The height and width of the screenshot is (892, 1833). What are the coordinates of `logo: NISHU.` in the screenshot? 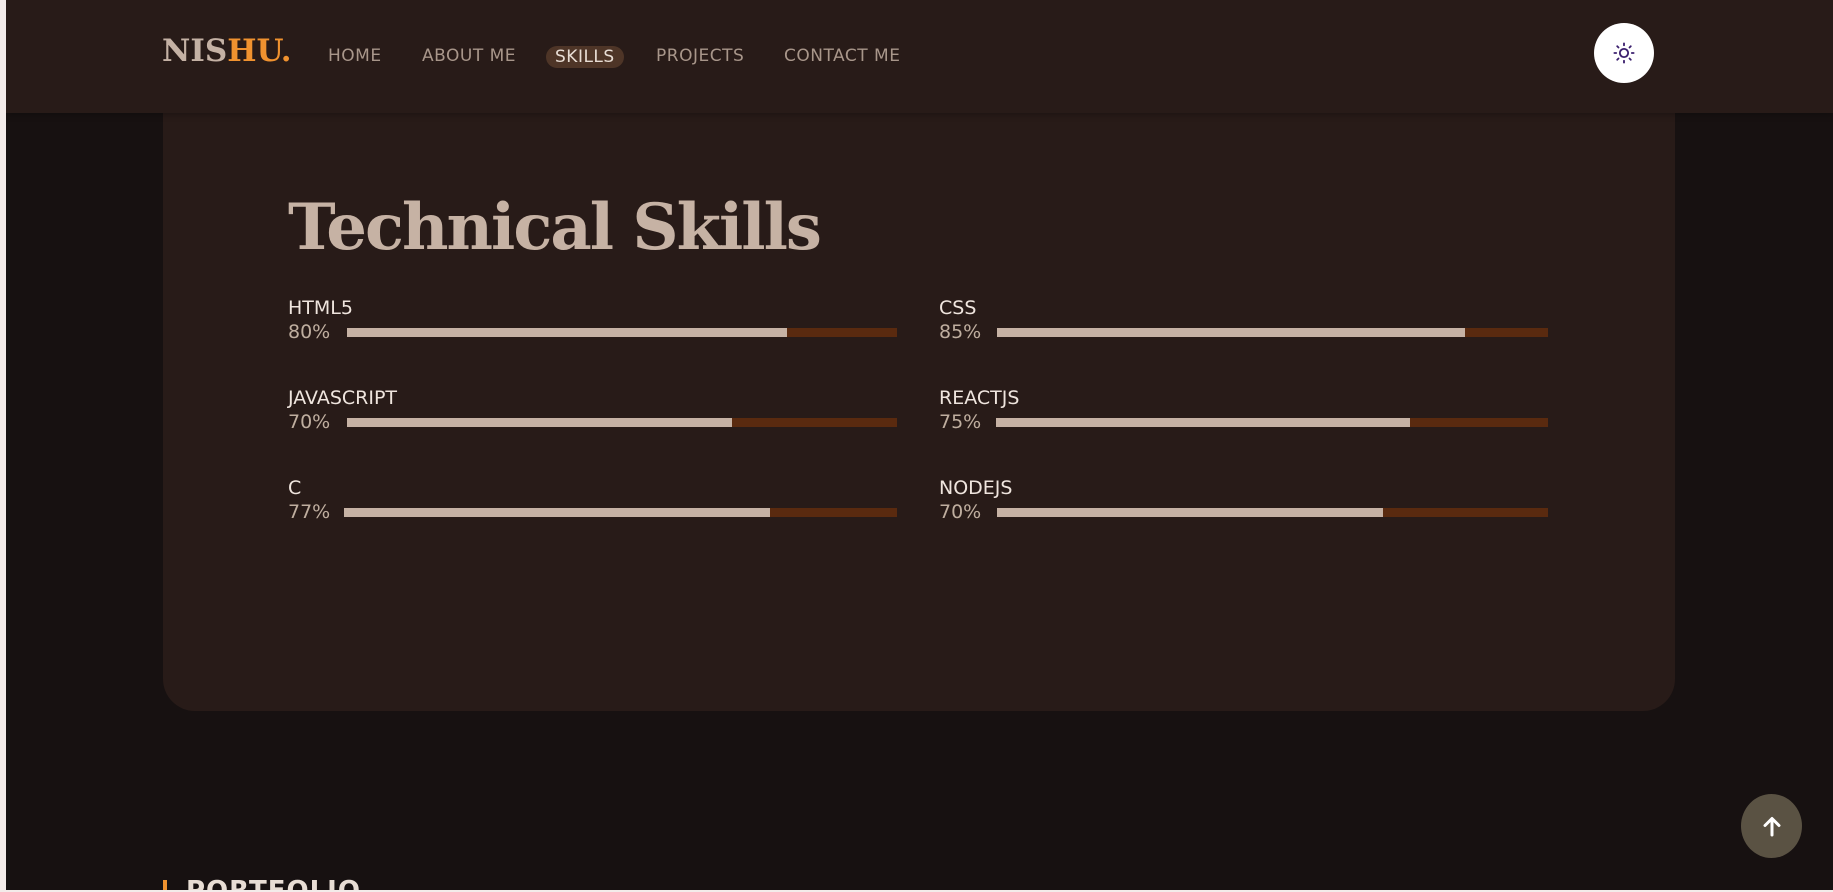 It's located at (227, 51).